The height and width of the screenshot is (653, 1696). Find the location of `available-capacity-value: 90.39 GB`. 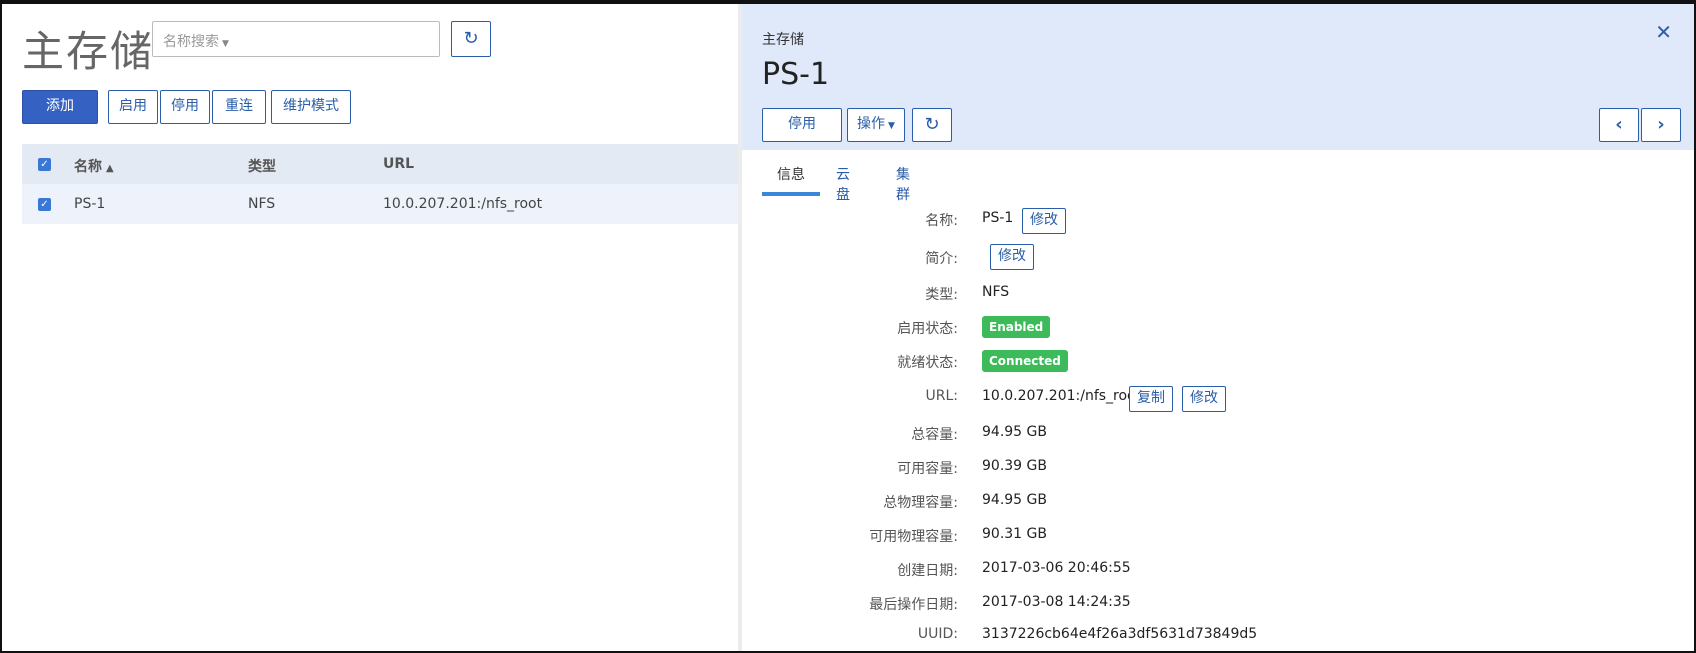

available-capacity-value: 90.39 GB is located at coordinates (1014, 466).